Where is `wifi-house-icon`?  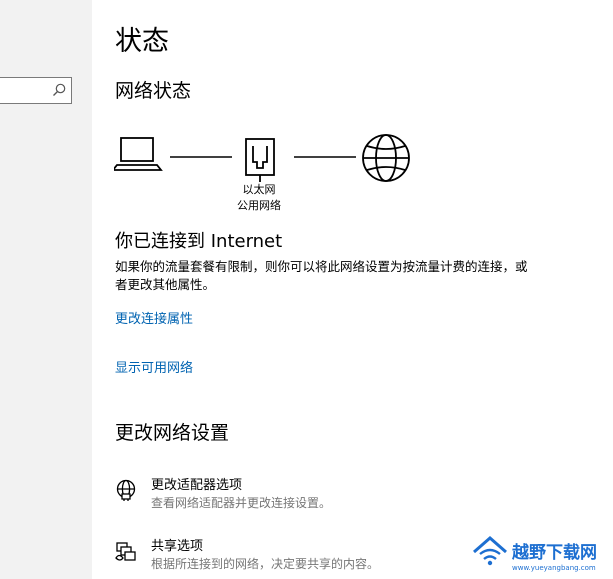 wifi-house-icon is located at coordinates (490, 551).